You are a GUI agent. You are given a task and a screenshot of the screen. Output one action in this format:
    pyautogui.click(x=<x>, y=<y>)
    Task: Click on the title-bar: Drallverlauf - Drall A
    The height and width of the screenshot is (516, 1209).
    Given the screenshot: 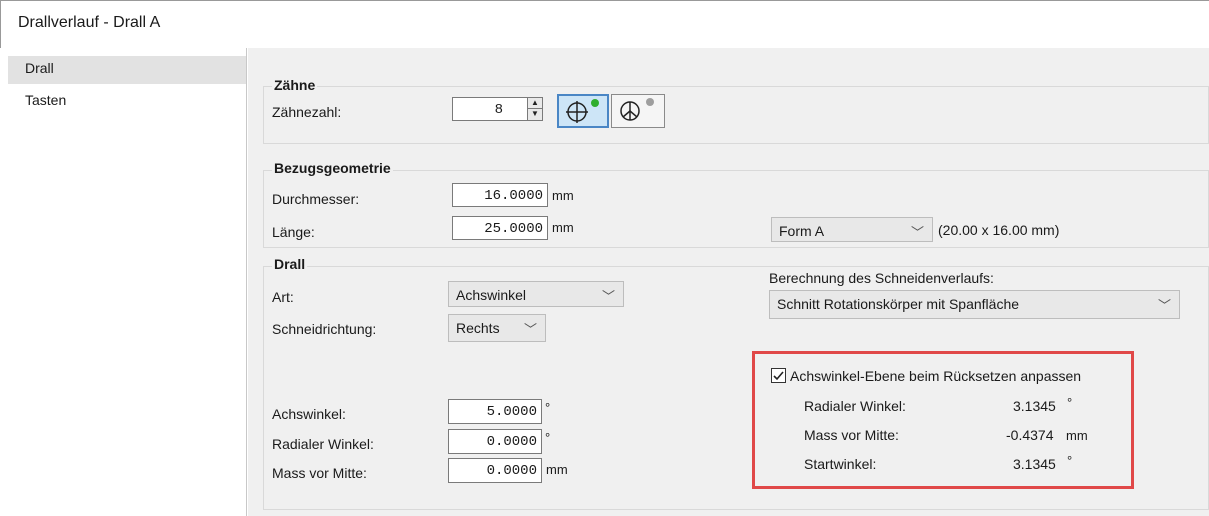 What is the action you would take?
    pyautogui.click(x=604, y=24)
    